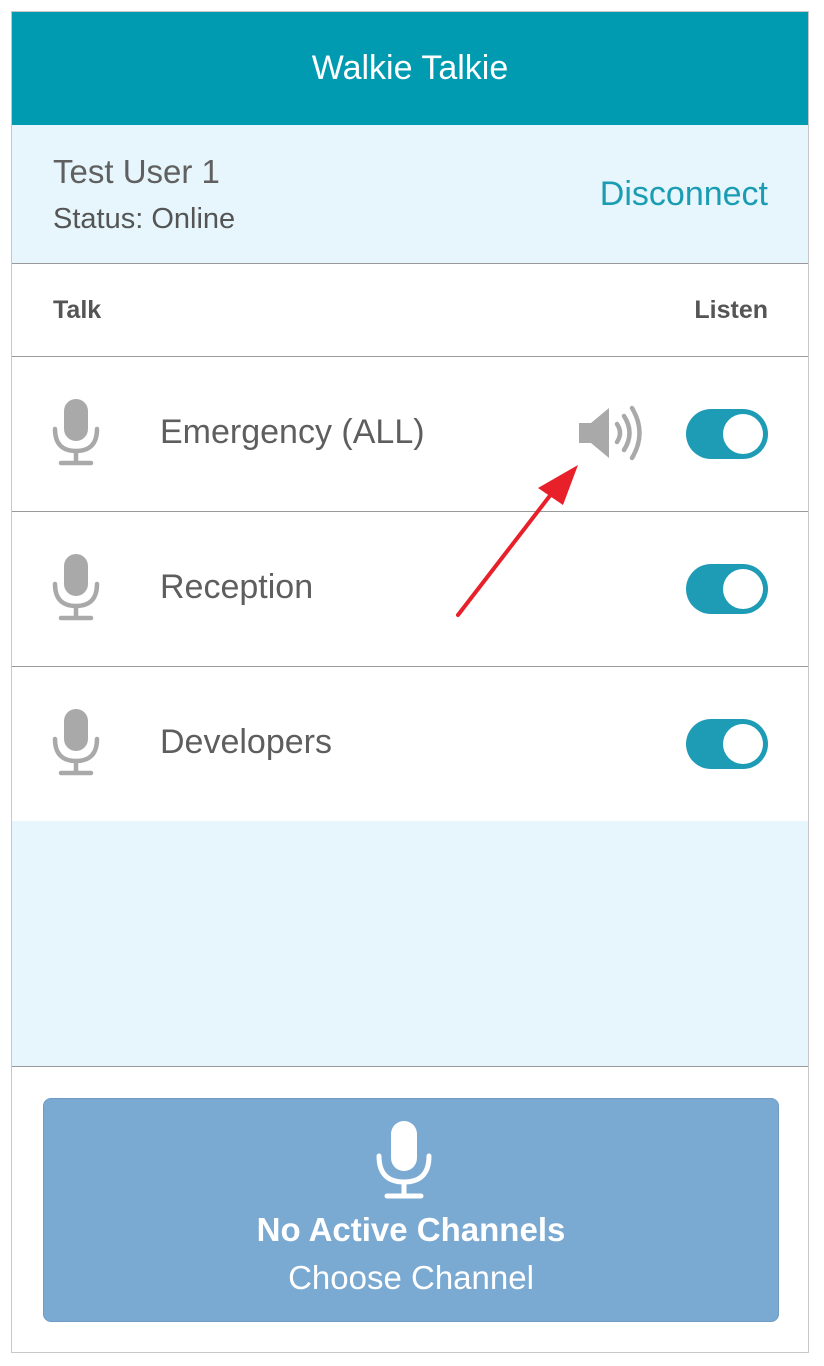  I want to click on disconnect-link: Disconnect, so click(684, 194).